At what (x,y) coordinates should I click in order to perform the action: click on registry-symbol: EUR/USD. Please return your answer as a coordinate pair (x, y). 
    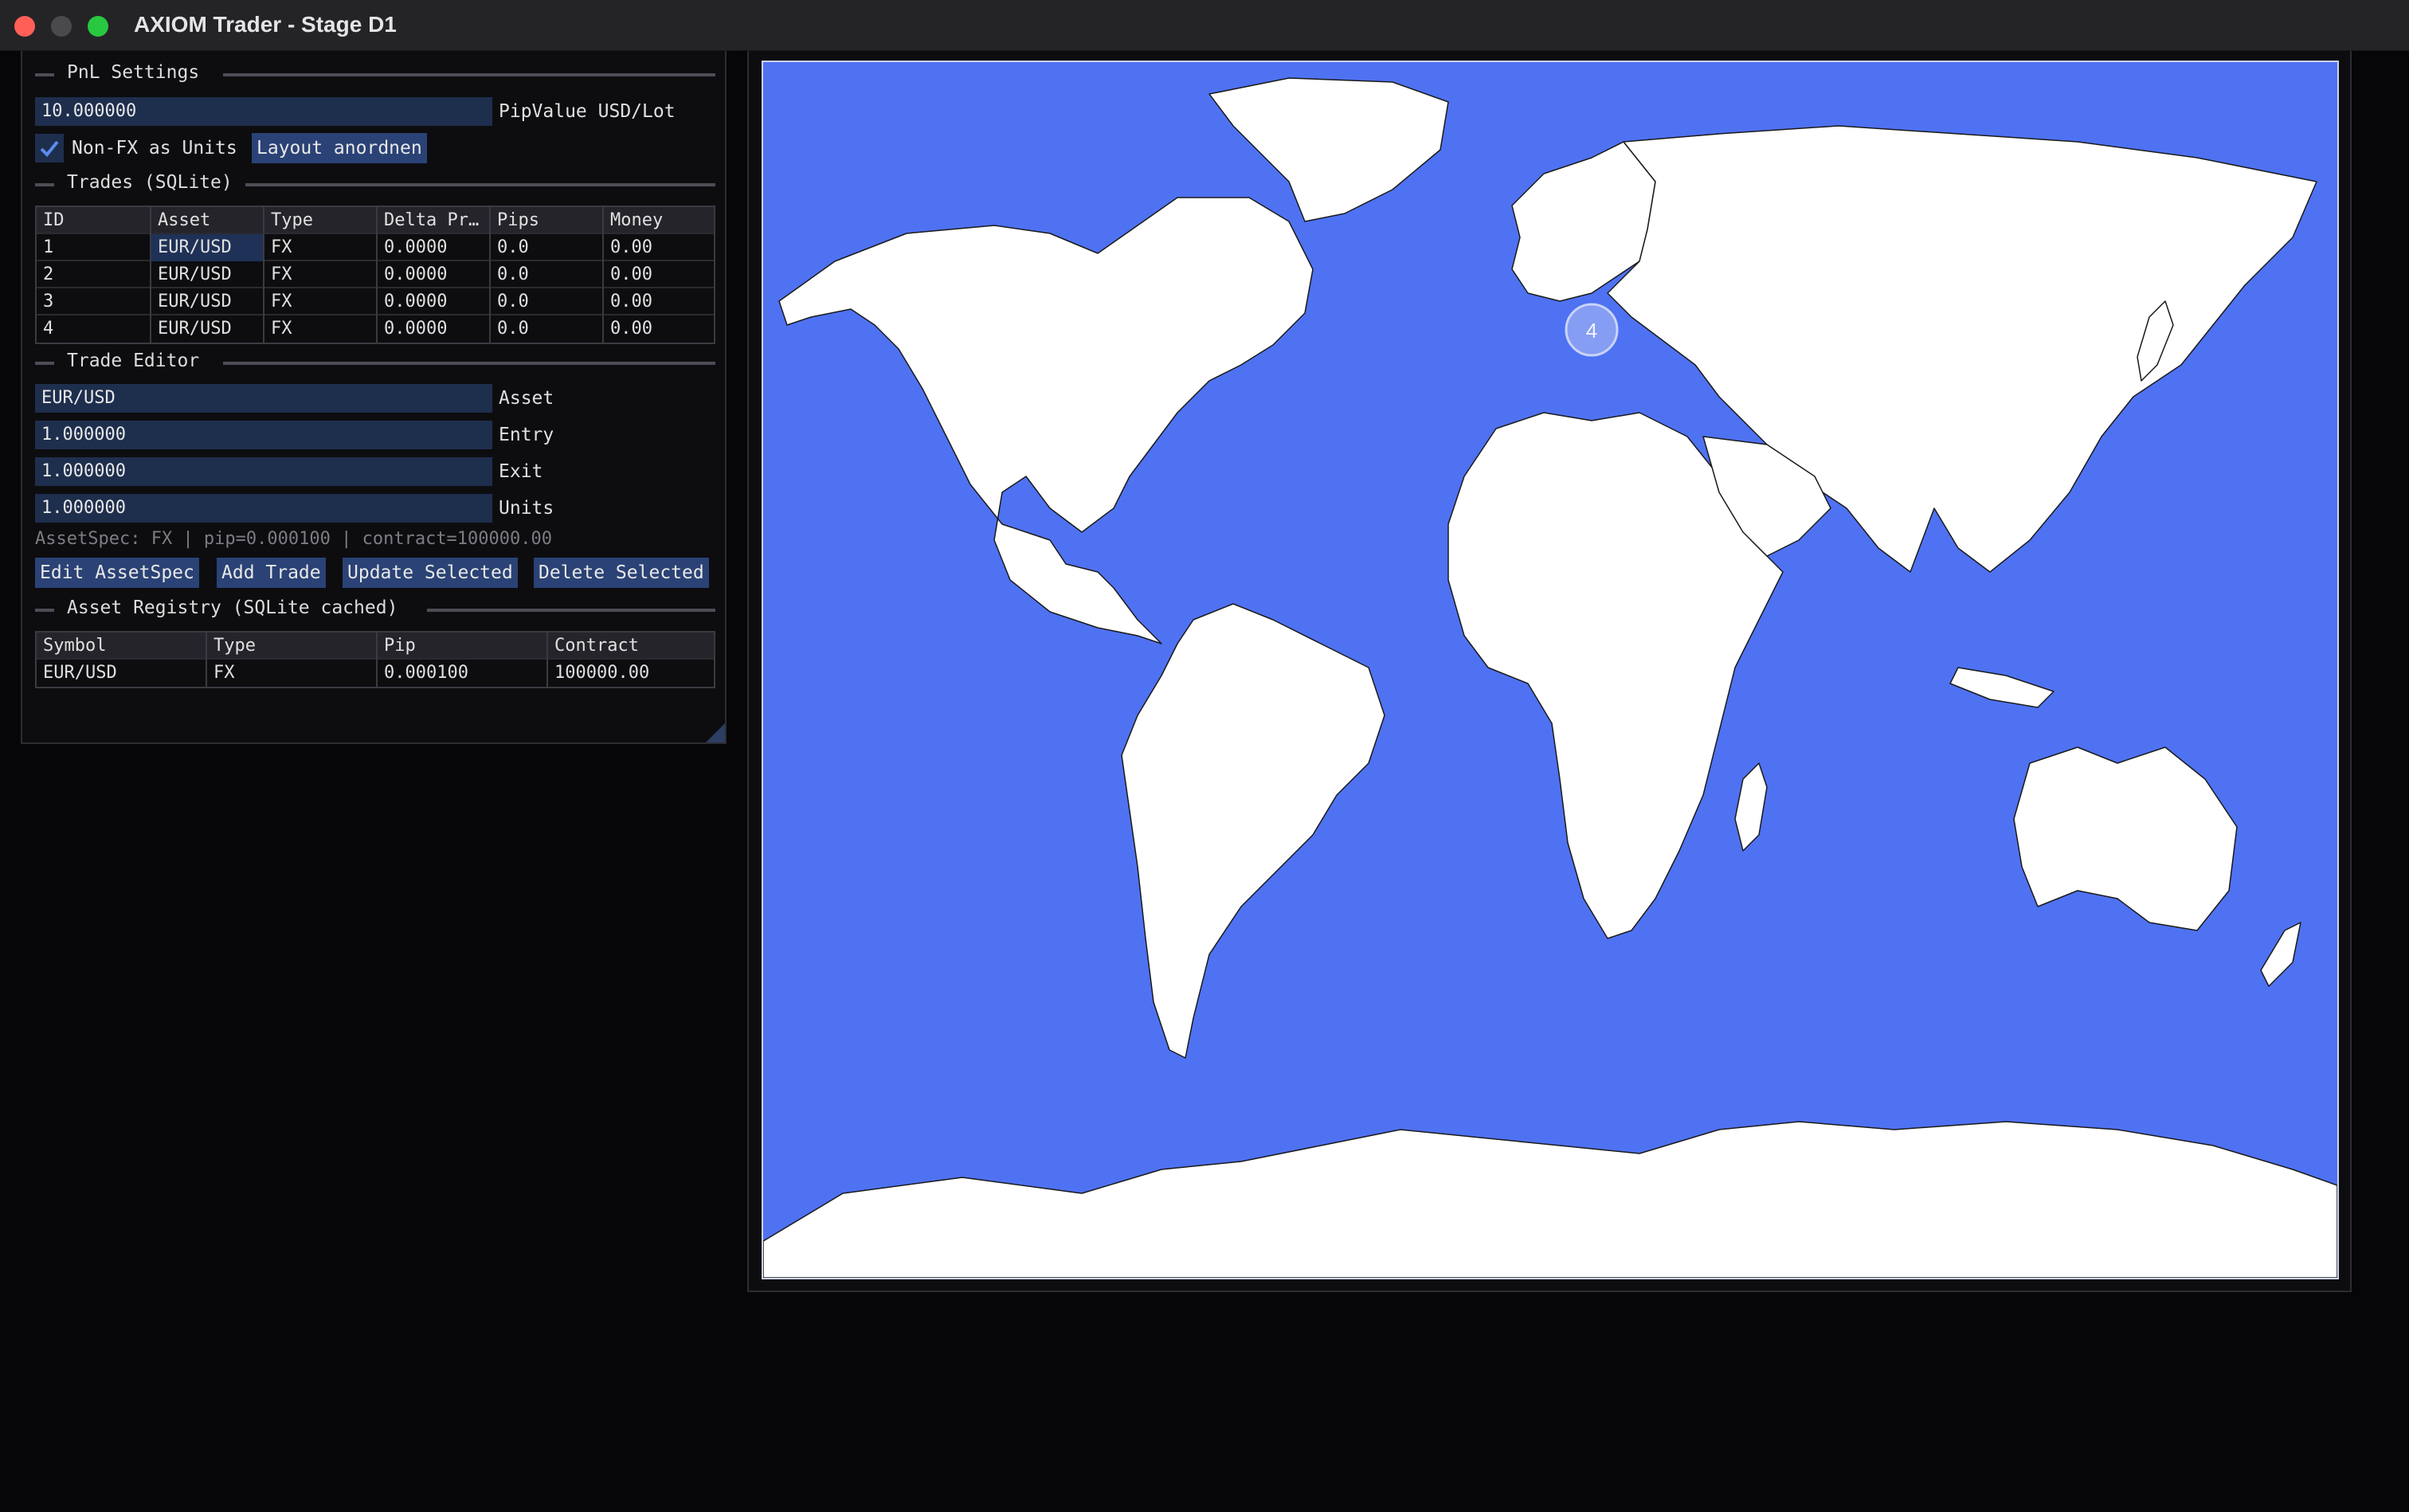
    Looking at the image, I should click on (122, 673).